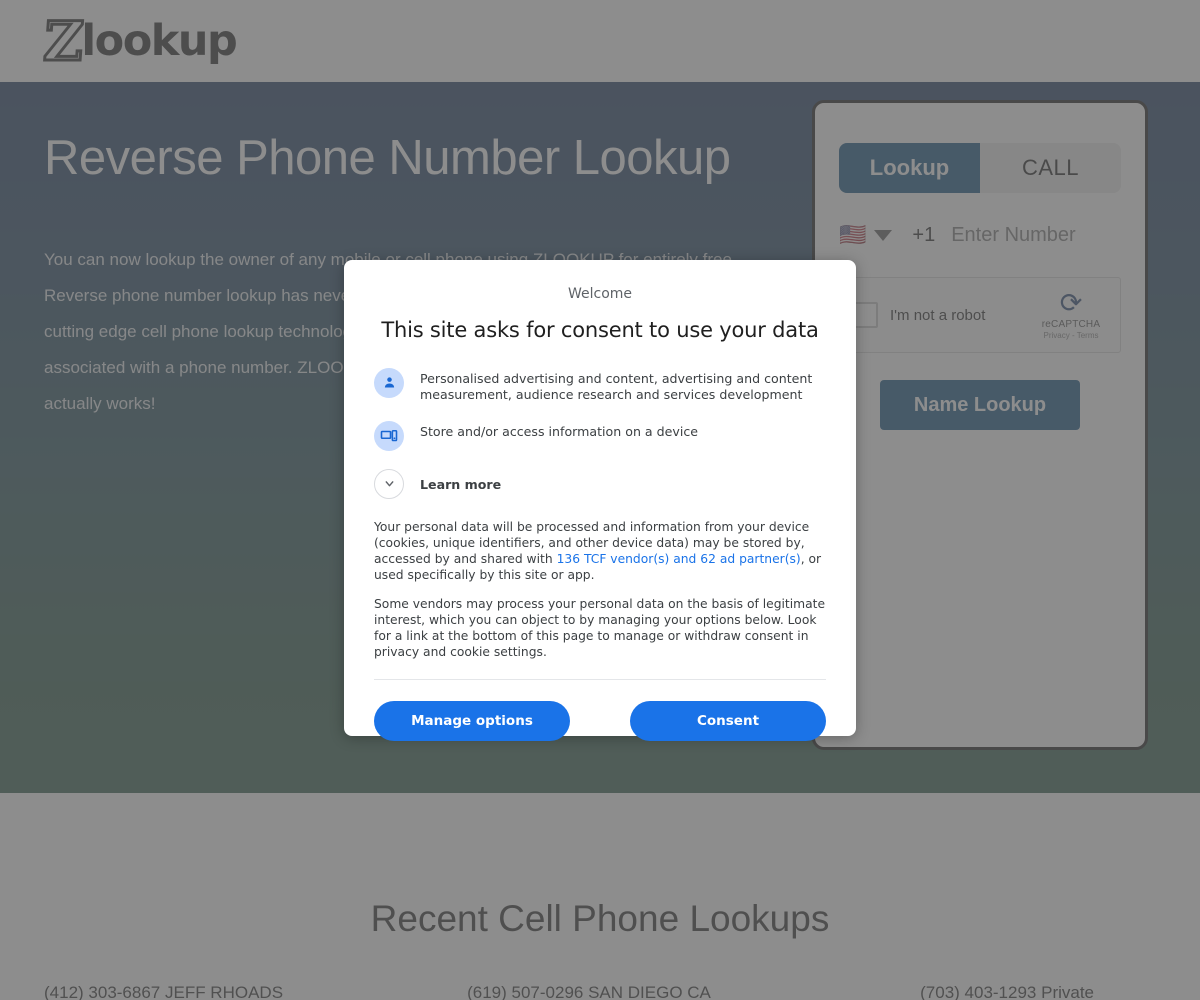 This screenshot has height=1000, width=1200. What do you see at coordinates (600, 679) in the screenshot?
I see `dialog-divider` at bounding box center [600, 679].